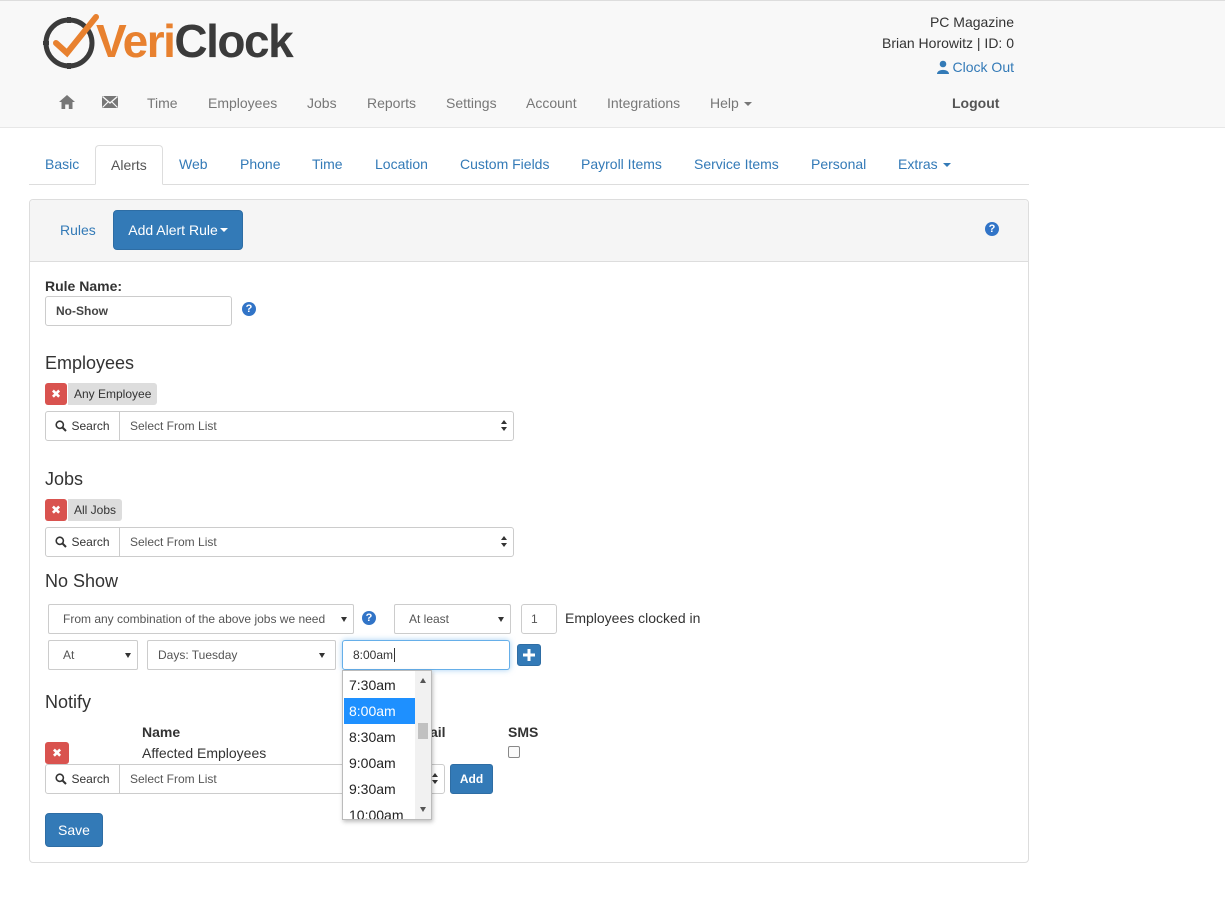 The height and width of the screenshot is (905, 1225). Describe the element at coordinates (67, 102) in the screenshot. I see `home-icon` at that location.